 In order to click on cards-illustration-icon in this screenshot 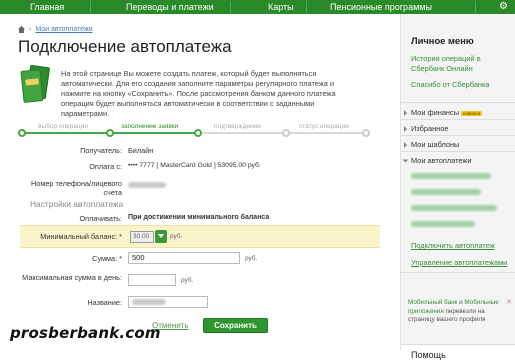, I will do `click(35, 84)`.